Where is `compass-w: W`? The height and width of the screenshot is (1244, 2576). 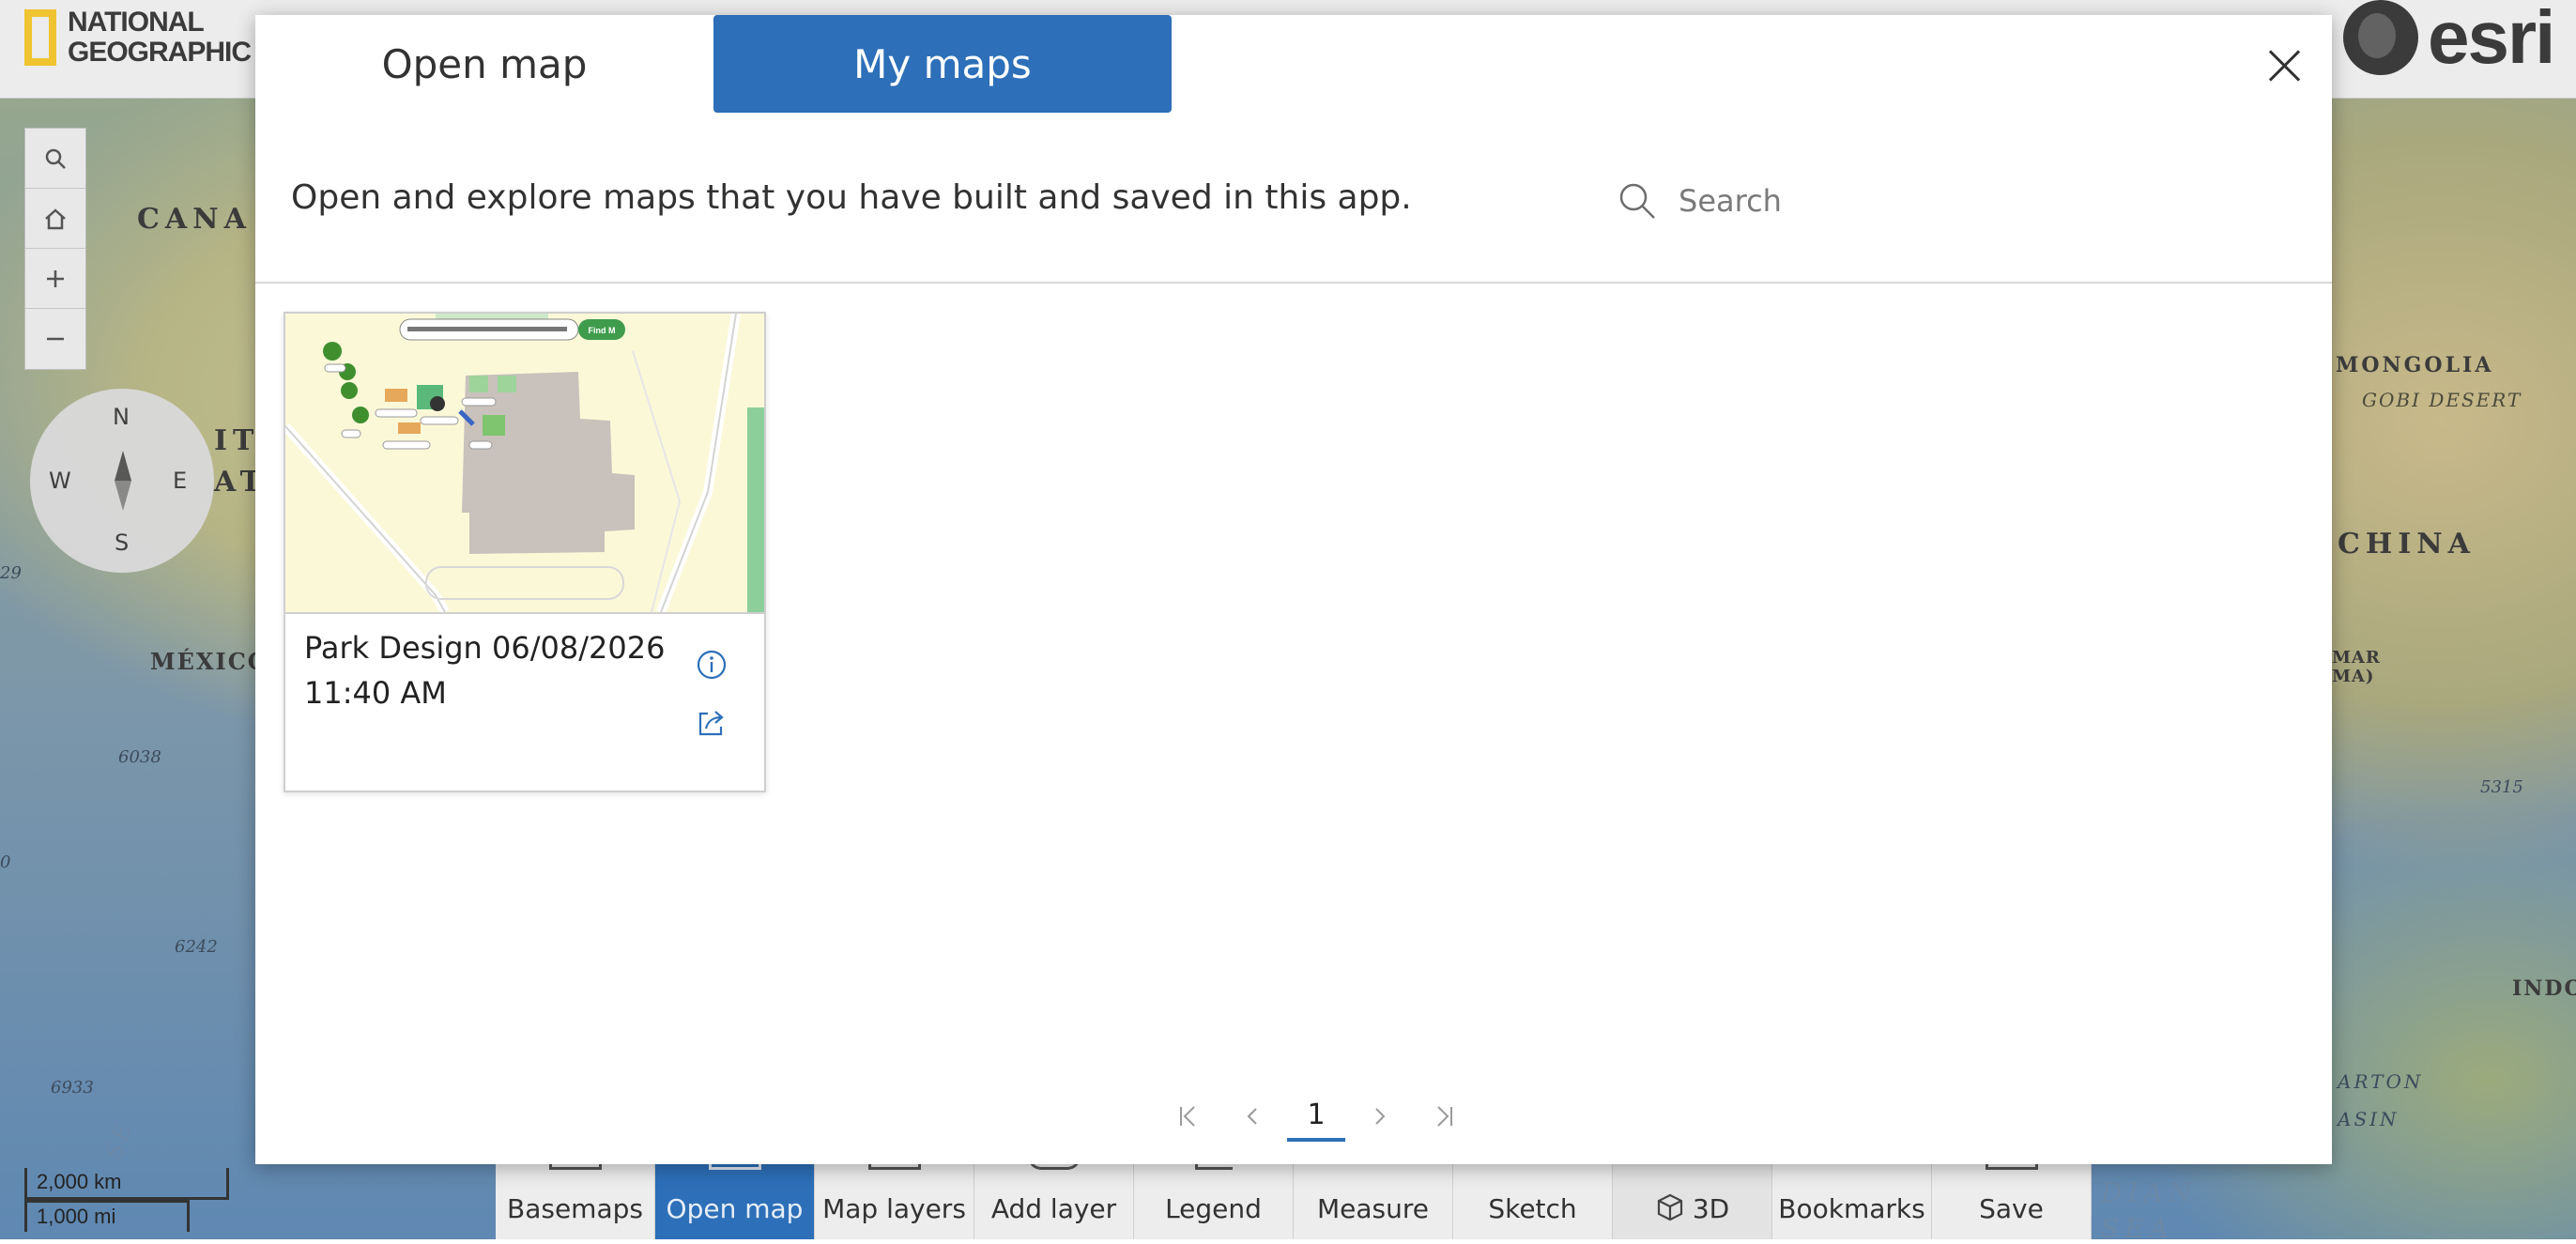
compass-w: W is located at coordinates (60, 481).